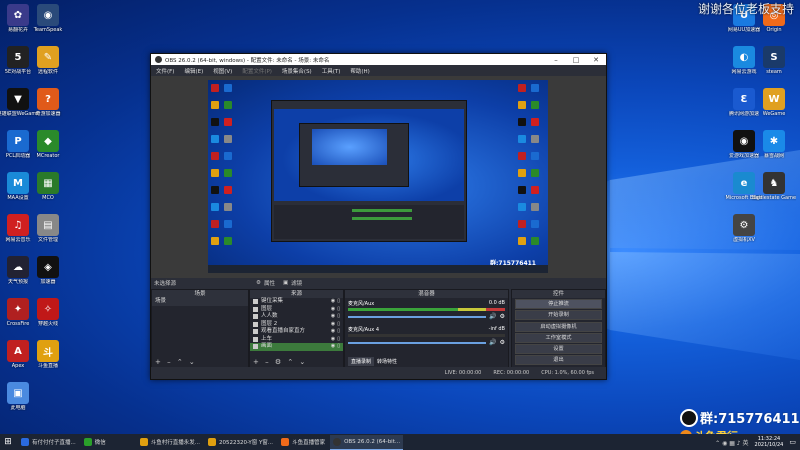 This screenshot has height=450, width=800. I want to click on close-icon: ✕, so click(596, 60).